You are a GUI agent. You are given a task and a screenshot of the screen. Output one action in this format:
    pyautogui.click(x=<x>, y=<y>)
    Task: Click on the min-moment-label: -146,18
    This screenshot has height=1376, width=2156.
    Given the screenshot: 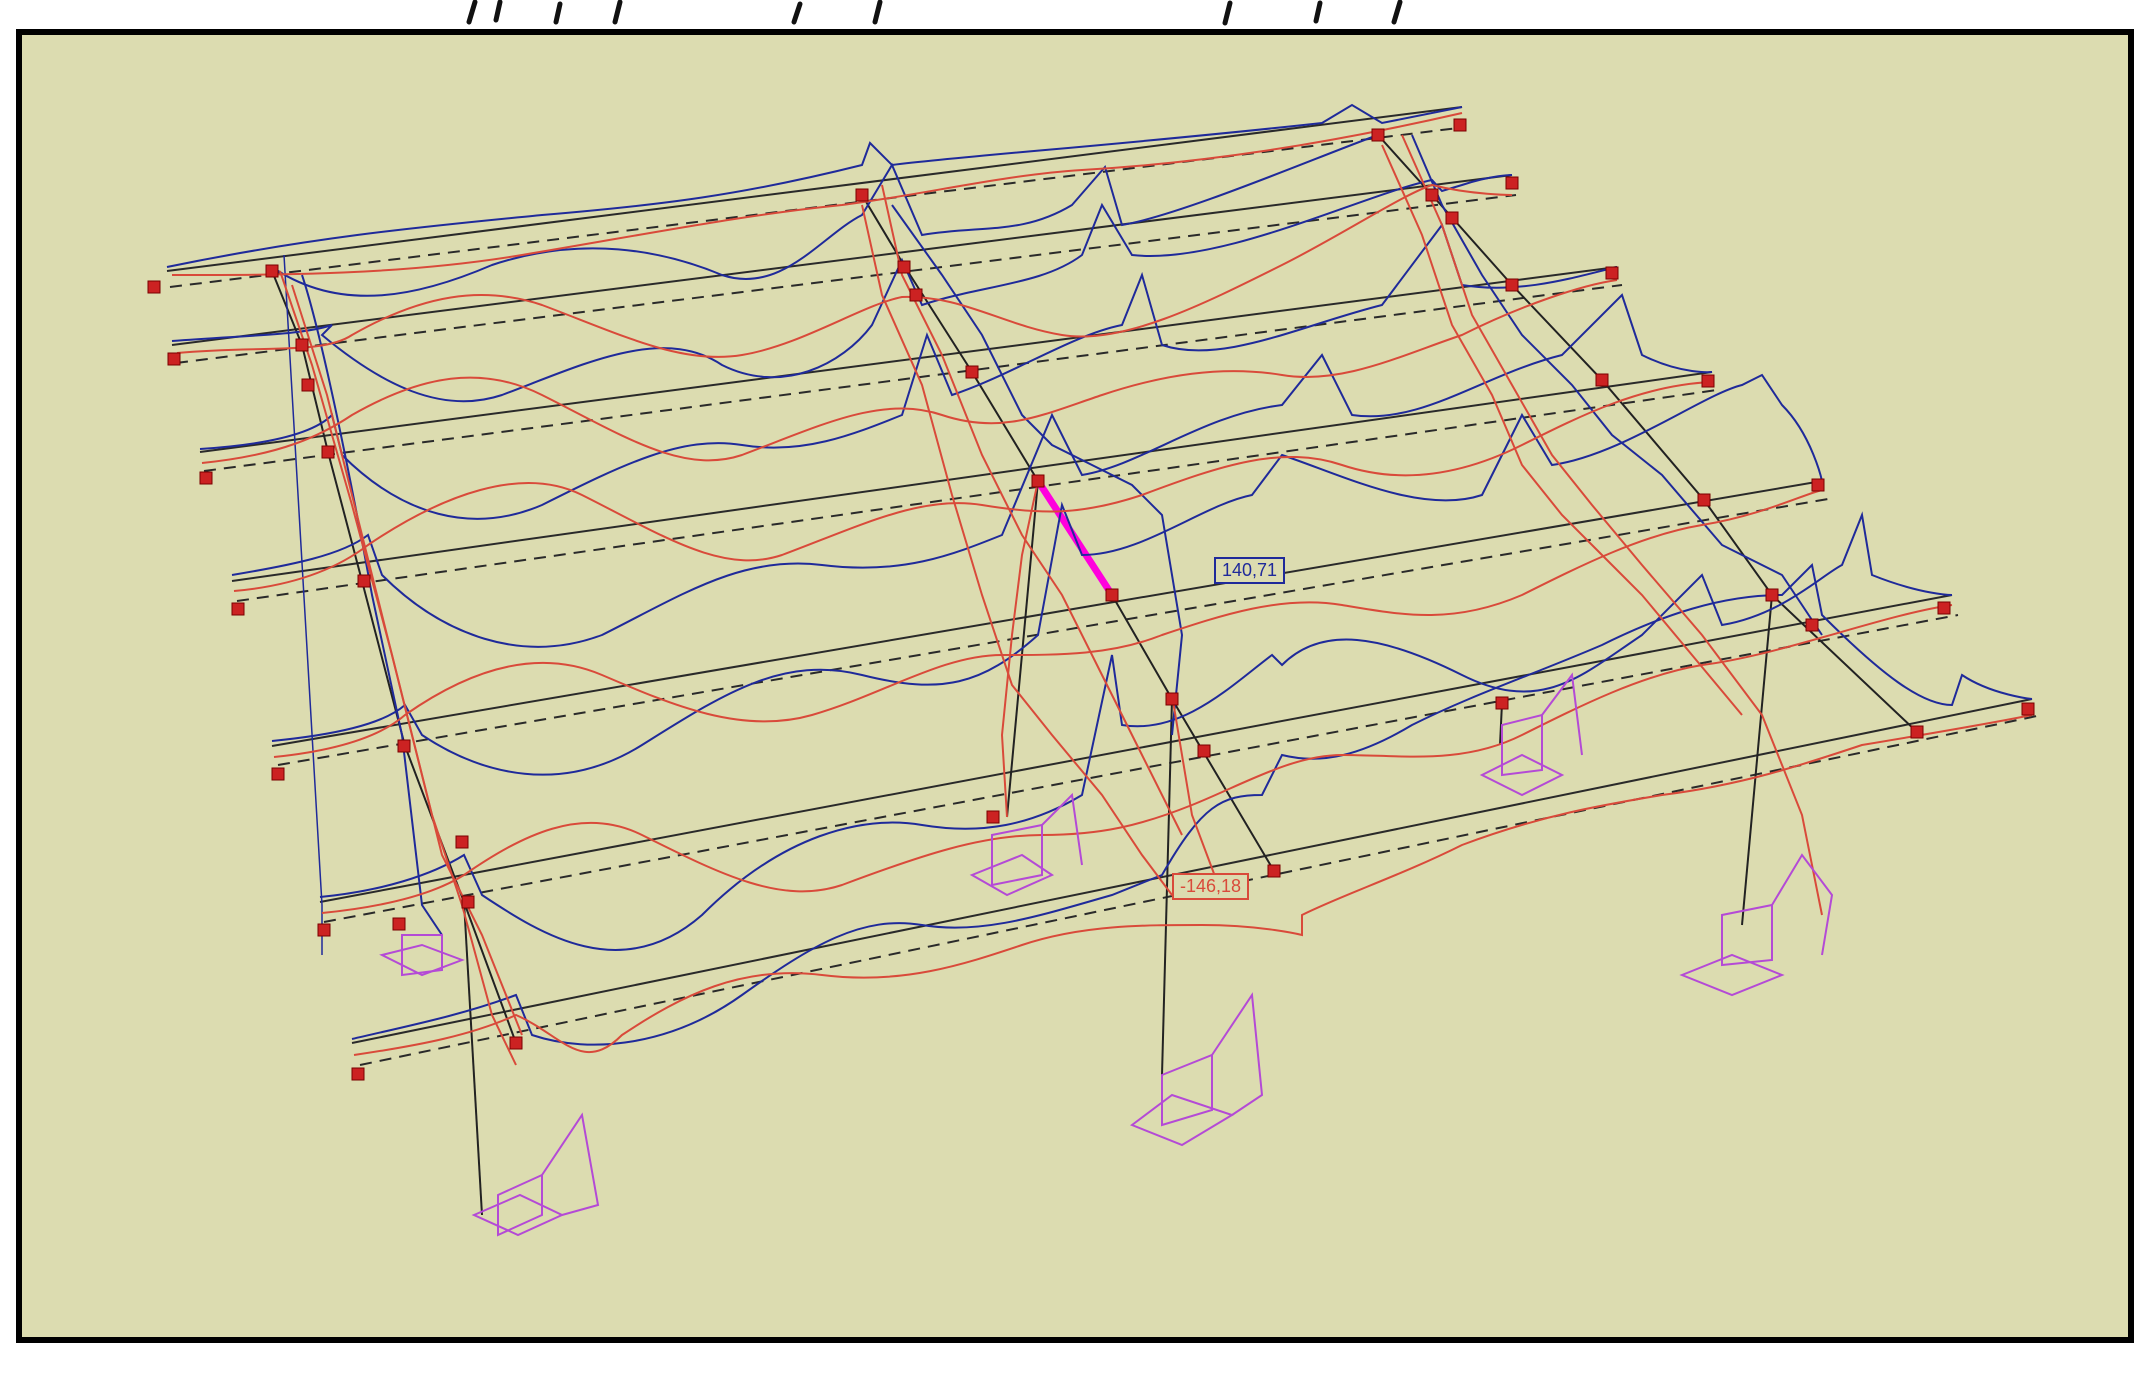 What is the action you would take?
    pyautogui.click(x=1211, y=886)
    